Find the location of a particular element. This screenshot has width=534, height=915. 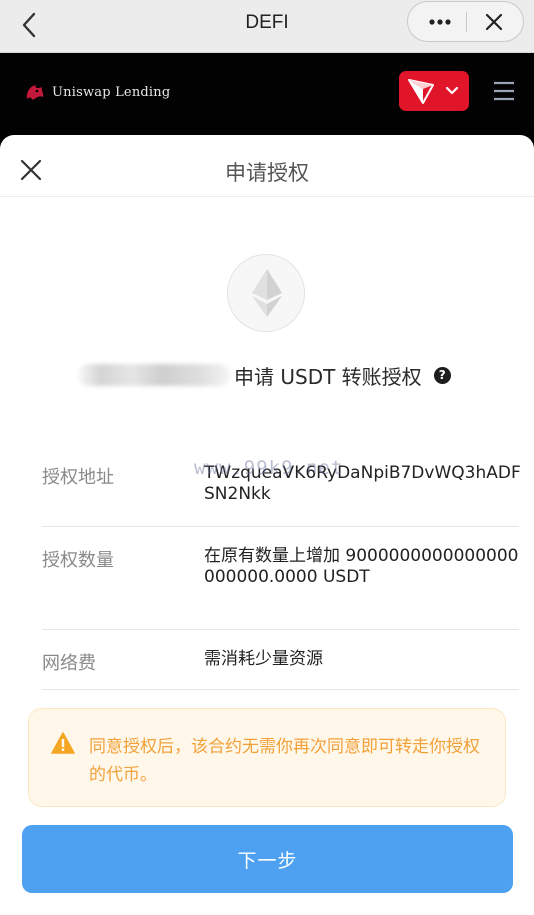

sheet-close-button is located at coordinates (31, 170).